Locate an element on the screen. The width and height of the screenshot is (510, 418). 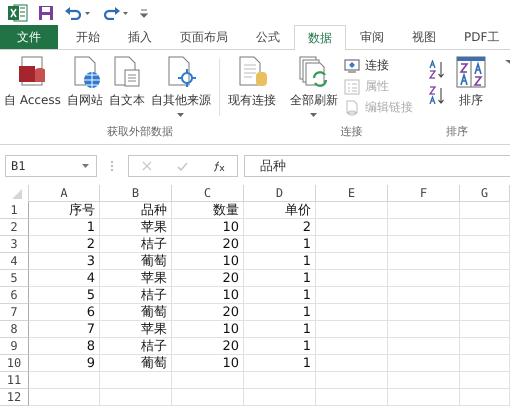
redo-icon is located at coordinates (116, 13).